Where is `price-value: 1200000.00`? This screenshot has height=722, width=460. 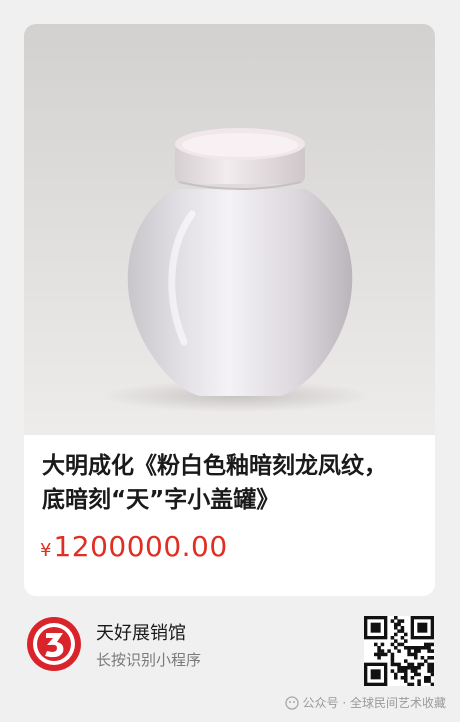
price-value: 1200000.00 is located at coordinates (140, 546).